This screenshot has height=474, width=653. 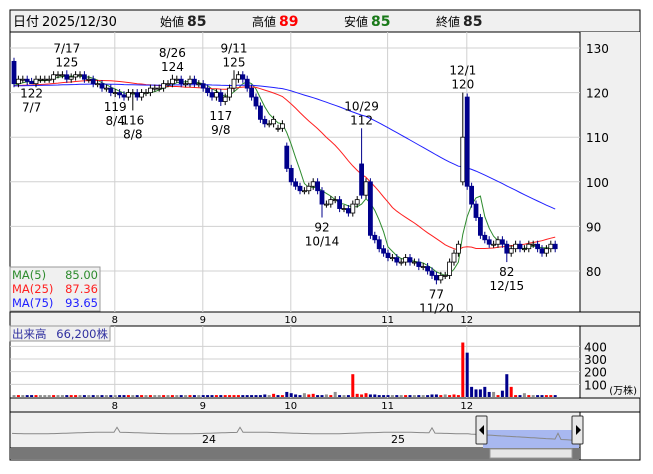 I want to click on low-value: 85, so click(x=380, y=22).